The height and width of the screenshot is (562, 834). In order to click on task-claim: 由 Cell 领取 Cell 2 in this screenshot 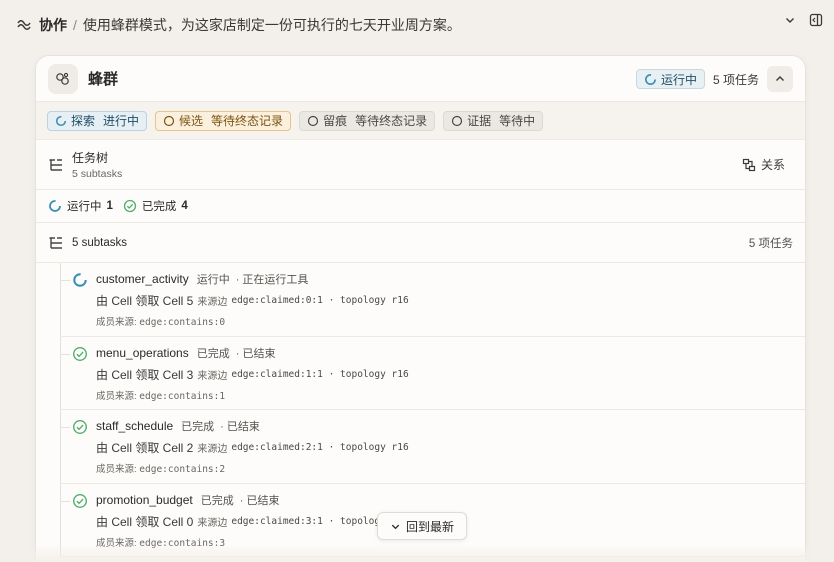, I will do `click(145, 448)`.